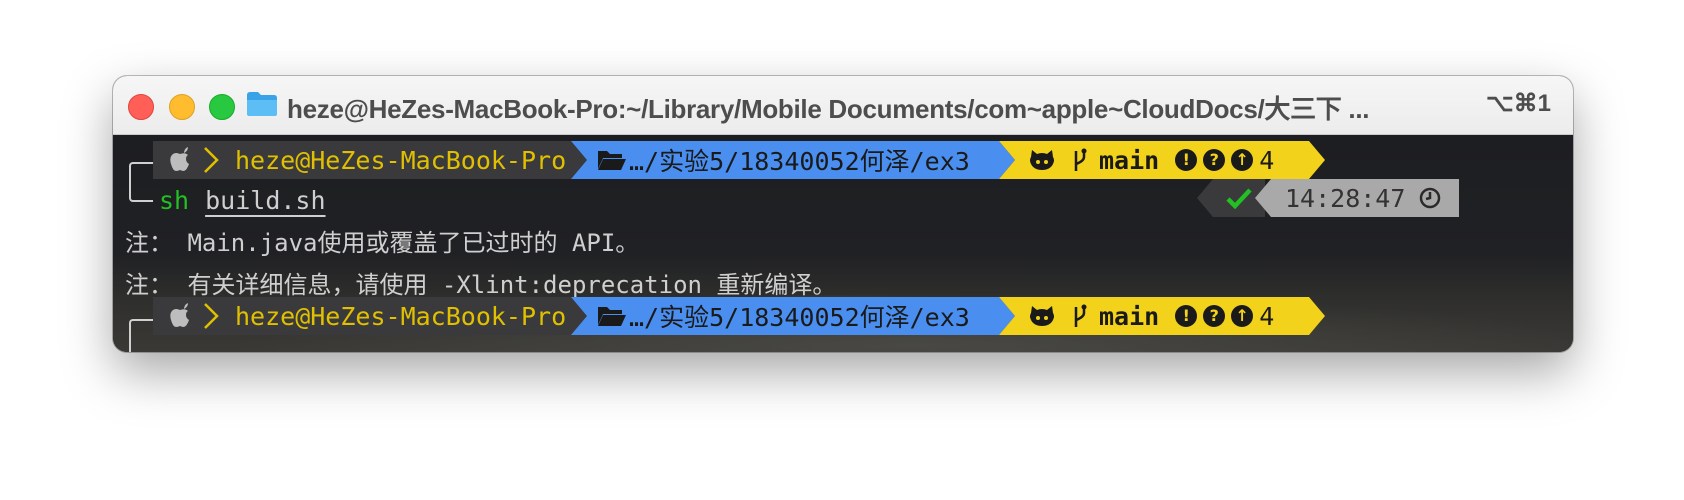 The width and height of the screenshot is (1684, 500). What do you see at coordinates (141, 107) in the screenshot?
I see `close-button` at bounding box center [141, 107].